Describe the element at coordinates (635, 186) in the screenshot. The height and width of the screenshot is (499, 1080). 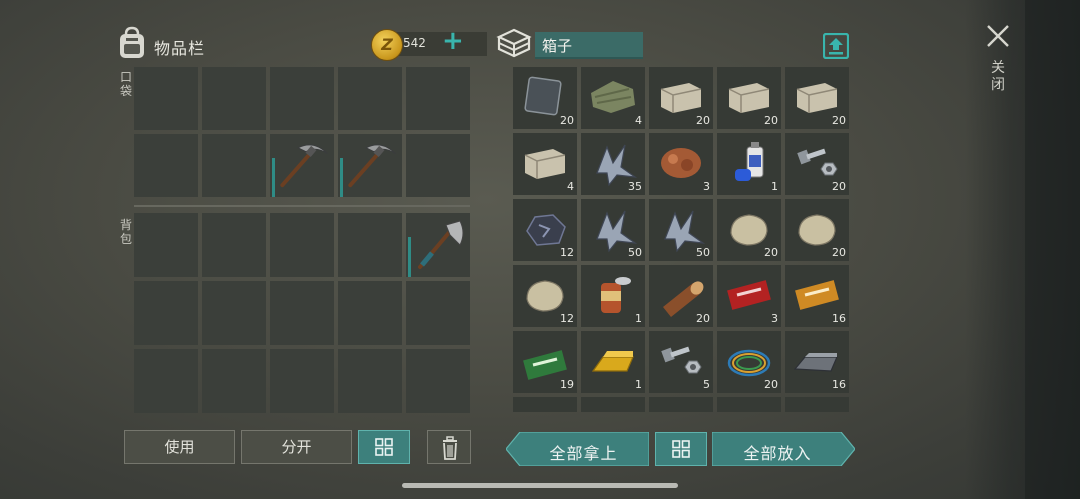
I see `item-quantity: 35` at that location.